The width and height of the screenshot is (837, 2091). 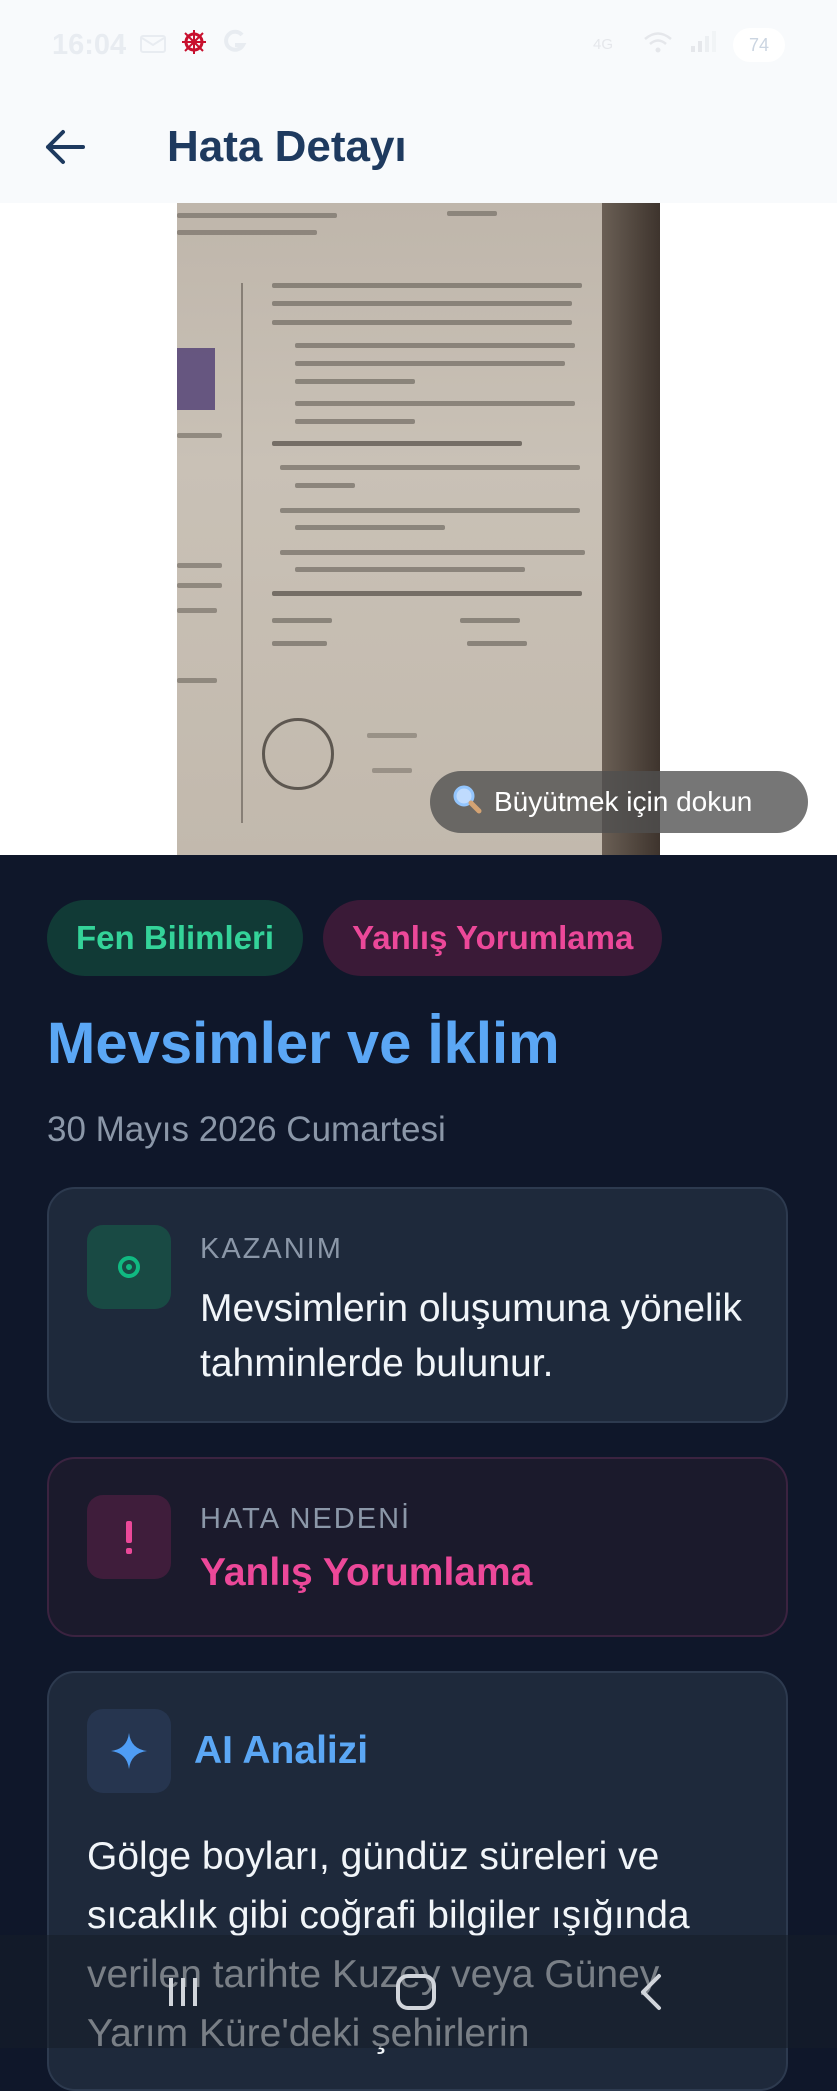 What do you see at coordinates (417, 1547) in the screenshot?
I see `error-reason-card: HATA NEDENİ Yanlış Yorumlama` at bounding box center [417, 1547].